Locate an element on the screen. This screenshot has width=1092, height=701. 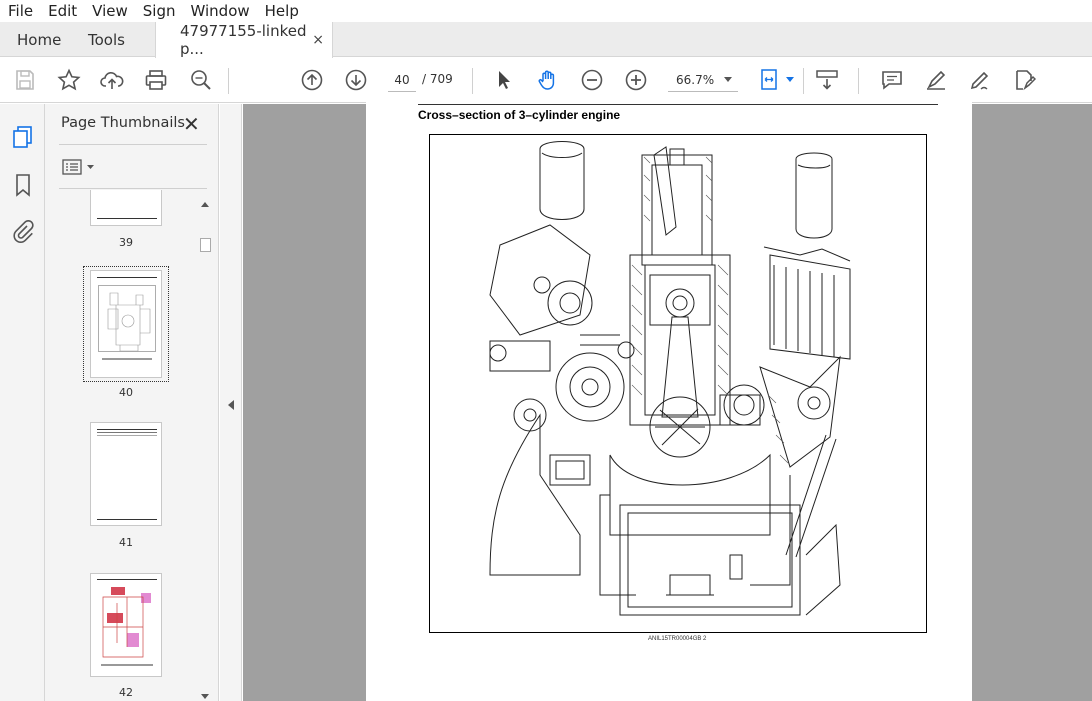
attachment-icon is located at coordinates (23, 231).